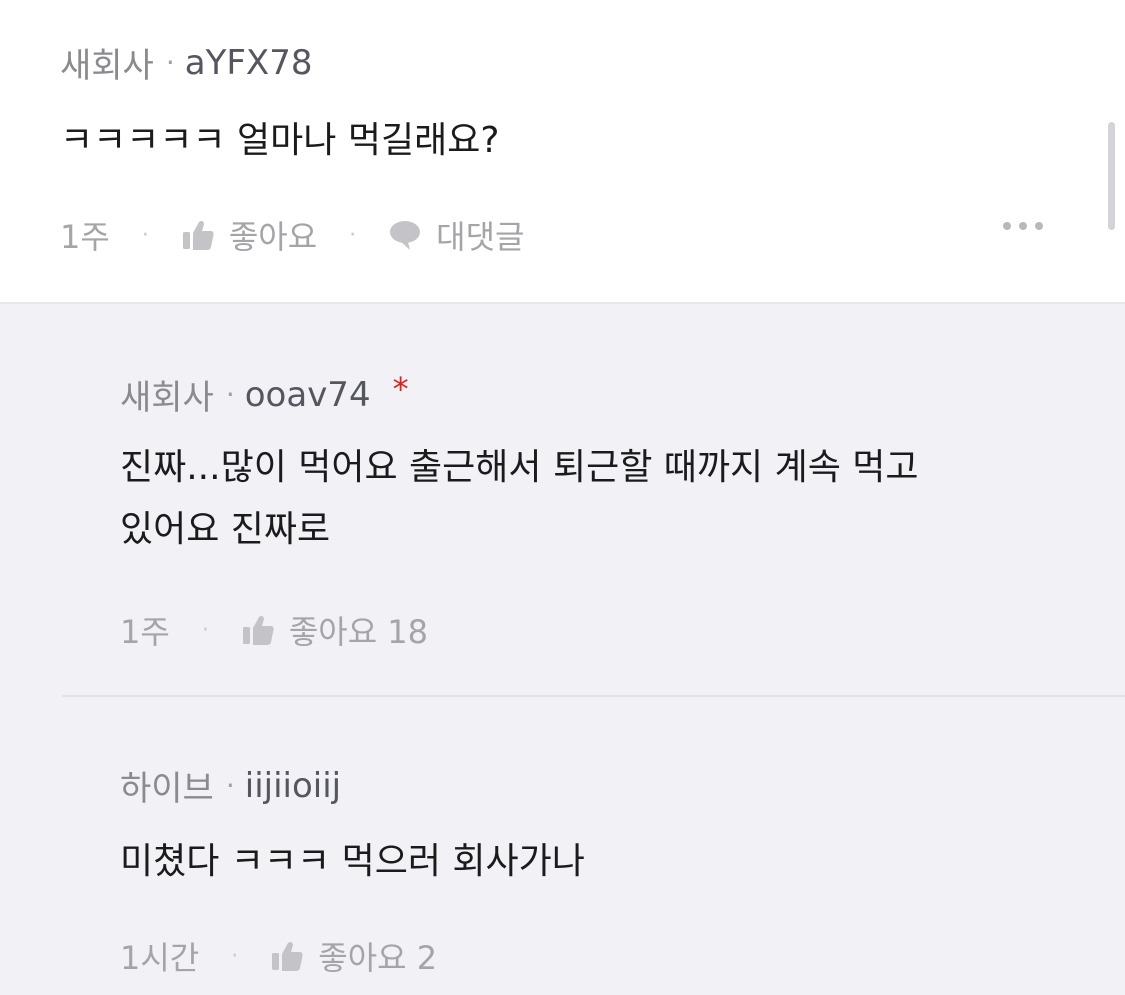  Describe the element at coordinates (85, 237) in the screenshot. I see `comment-time: 1주` at that location.